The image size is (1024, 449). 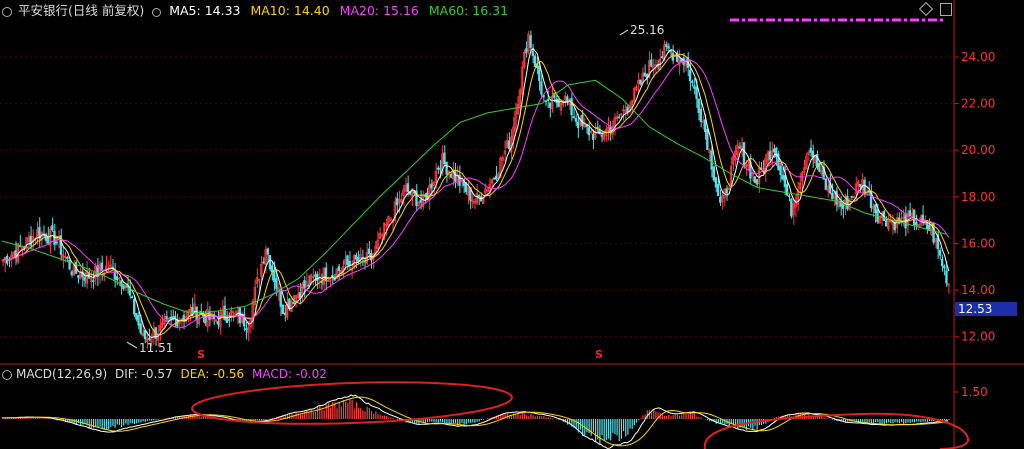 What do you see at coordinates (647, 30) in the screenshot?
I see `high-label: 25.16` at bounding box center [647, 30].